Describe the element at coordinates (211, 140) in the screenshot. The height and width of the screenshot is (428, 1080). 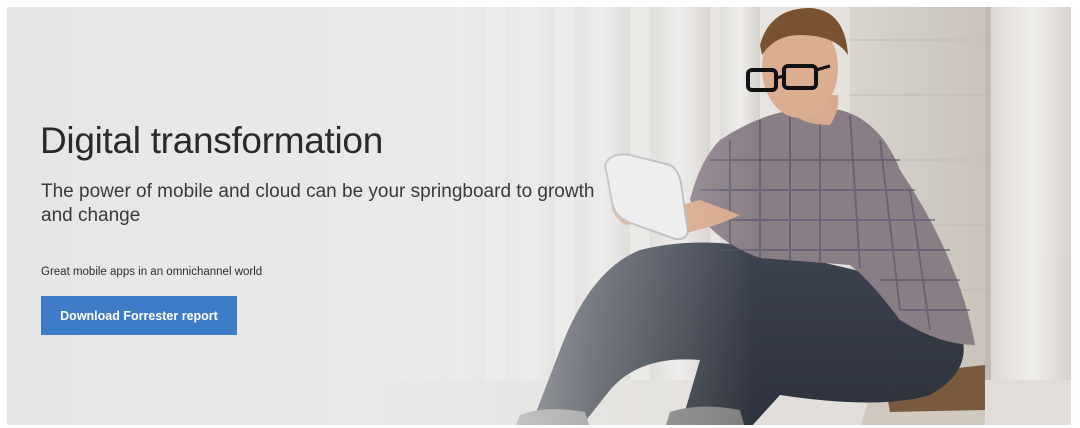
I see `hero-title: Digital transformation` at that location.